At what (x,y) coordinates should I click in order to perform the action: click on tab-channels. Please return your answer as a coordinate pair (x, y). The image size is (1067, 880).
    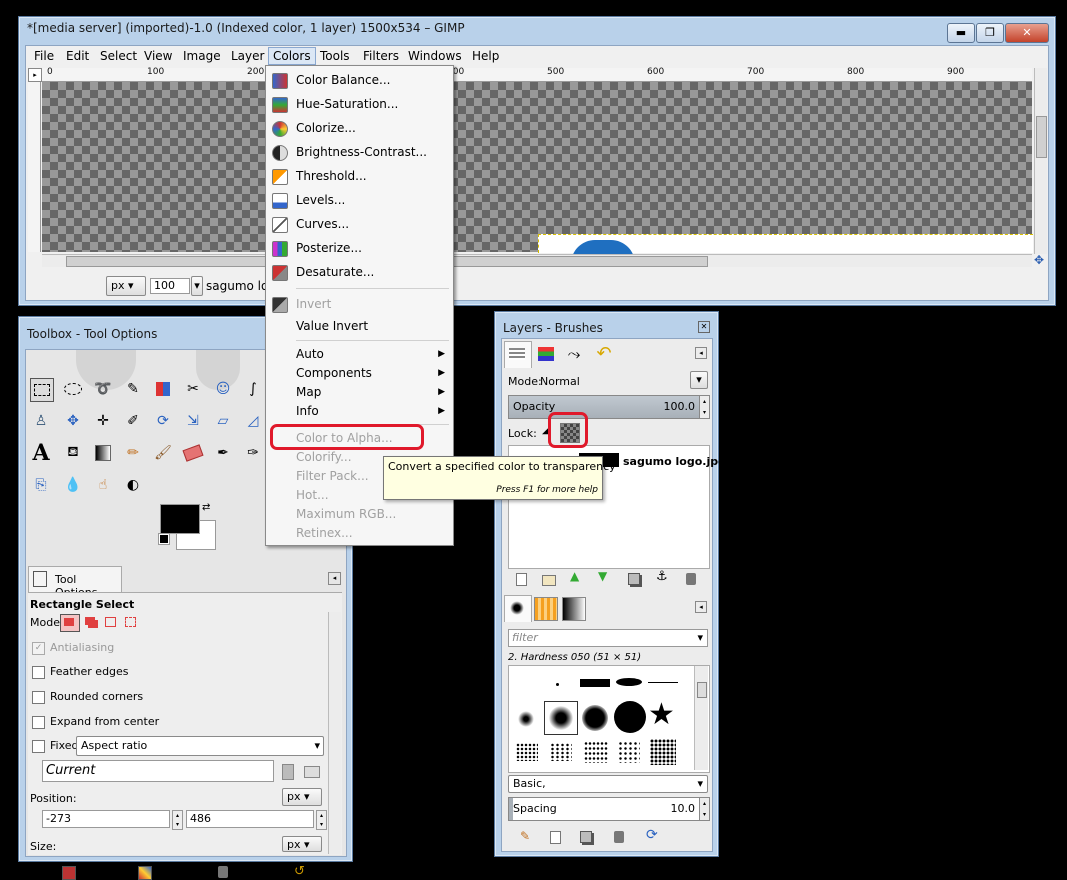
    Looking at the image, I should click on (546, 355).